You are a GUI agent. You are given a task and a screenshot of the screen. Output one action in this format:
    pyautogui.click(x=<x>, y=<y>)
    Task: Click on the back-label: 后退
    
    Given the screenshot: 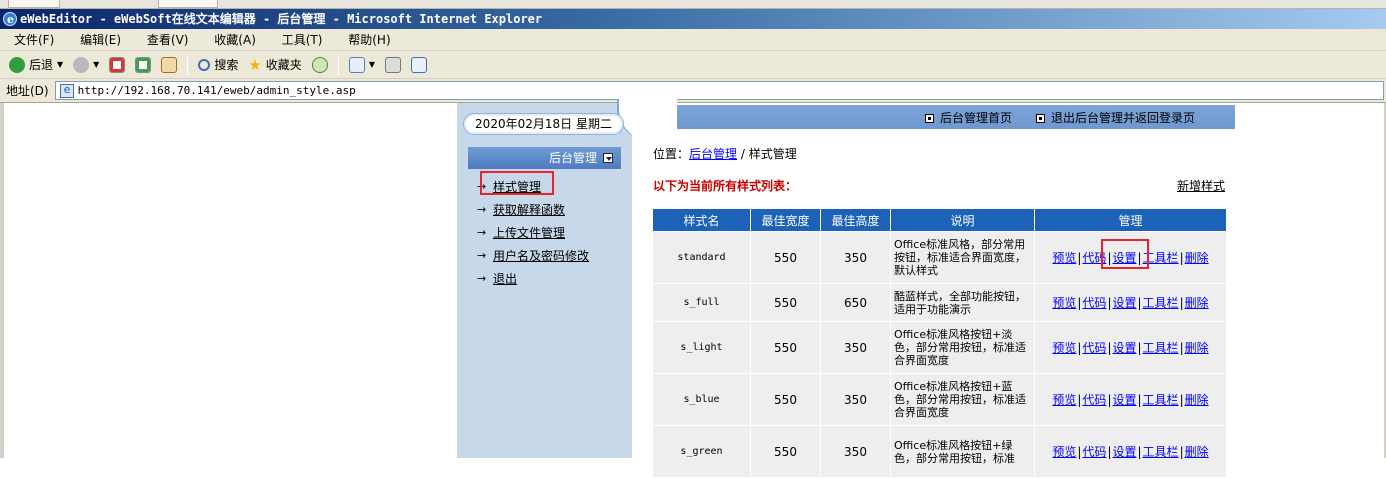 What is the action you would take?
    pyautogui.click(x=41, y=65)
    